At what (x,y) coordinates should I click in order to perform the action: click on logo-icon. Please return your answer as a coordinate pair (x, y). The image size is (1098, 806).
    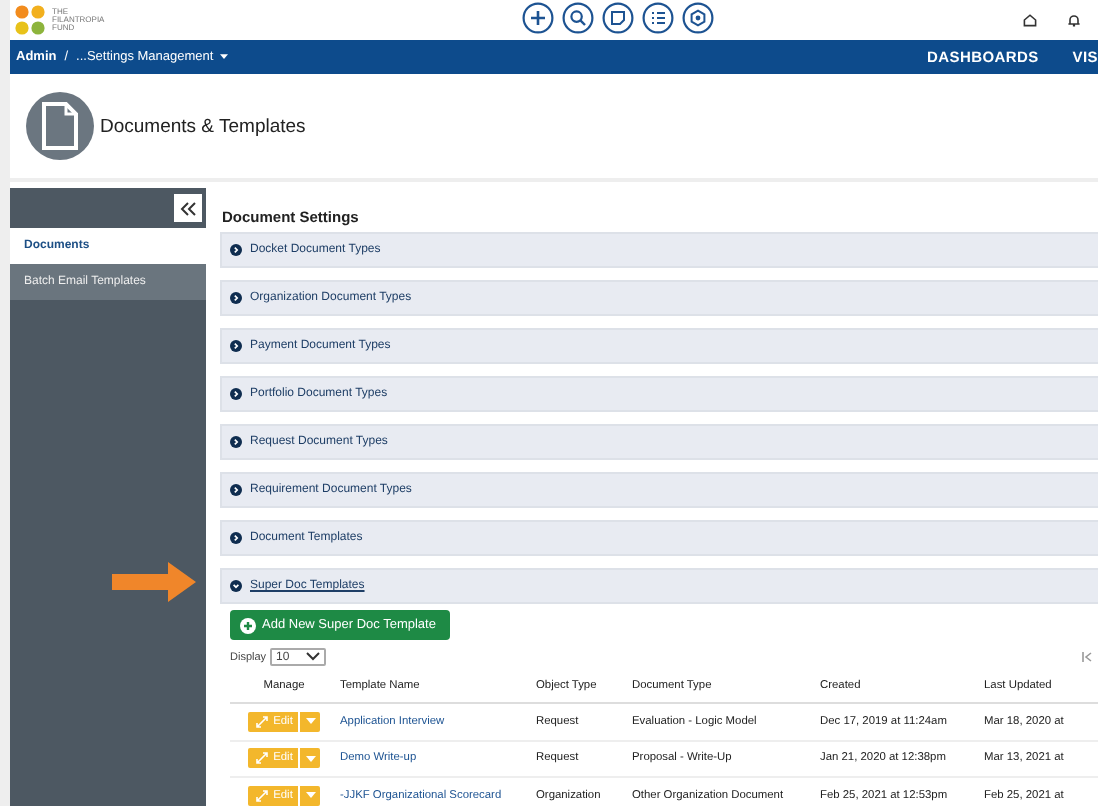
    Looking at the image, I should click on (30, 20).